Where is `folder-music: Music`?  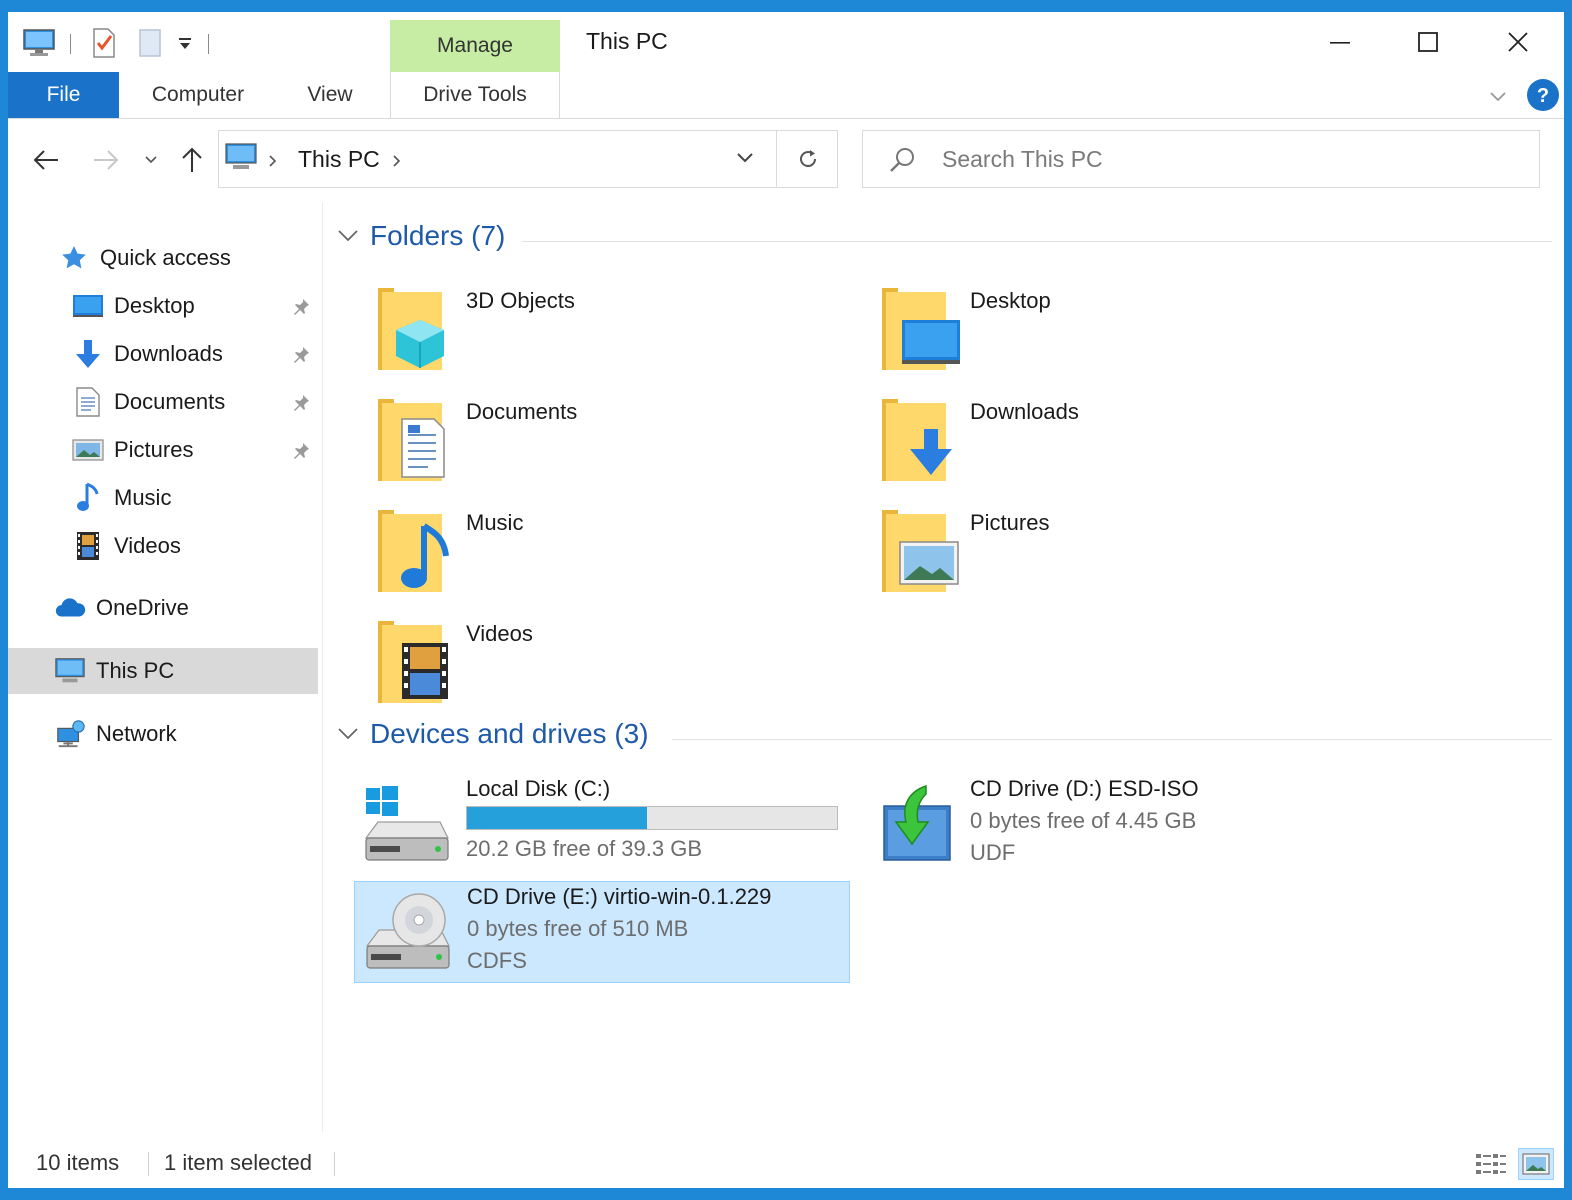
folder-music: Music is located at coordinates (616, 554).